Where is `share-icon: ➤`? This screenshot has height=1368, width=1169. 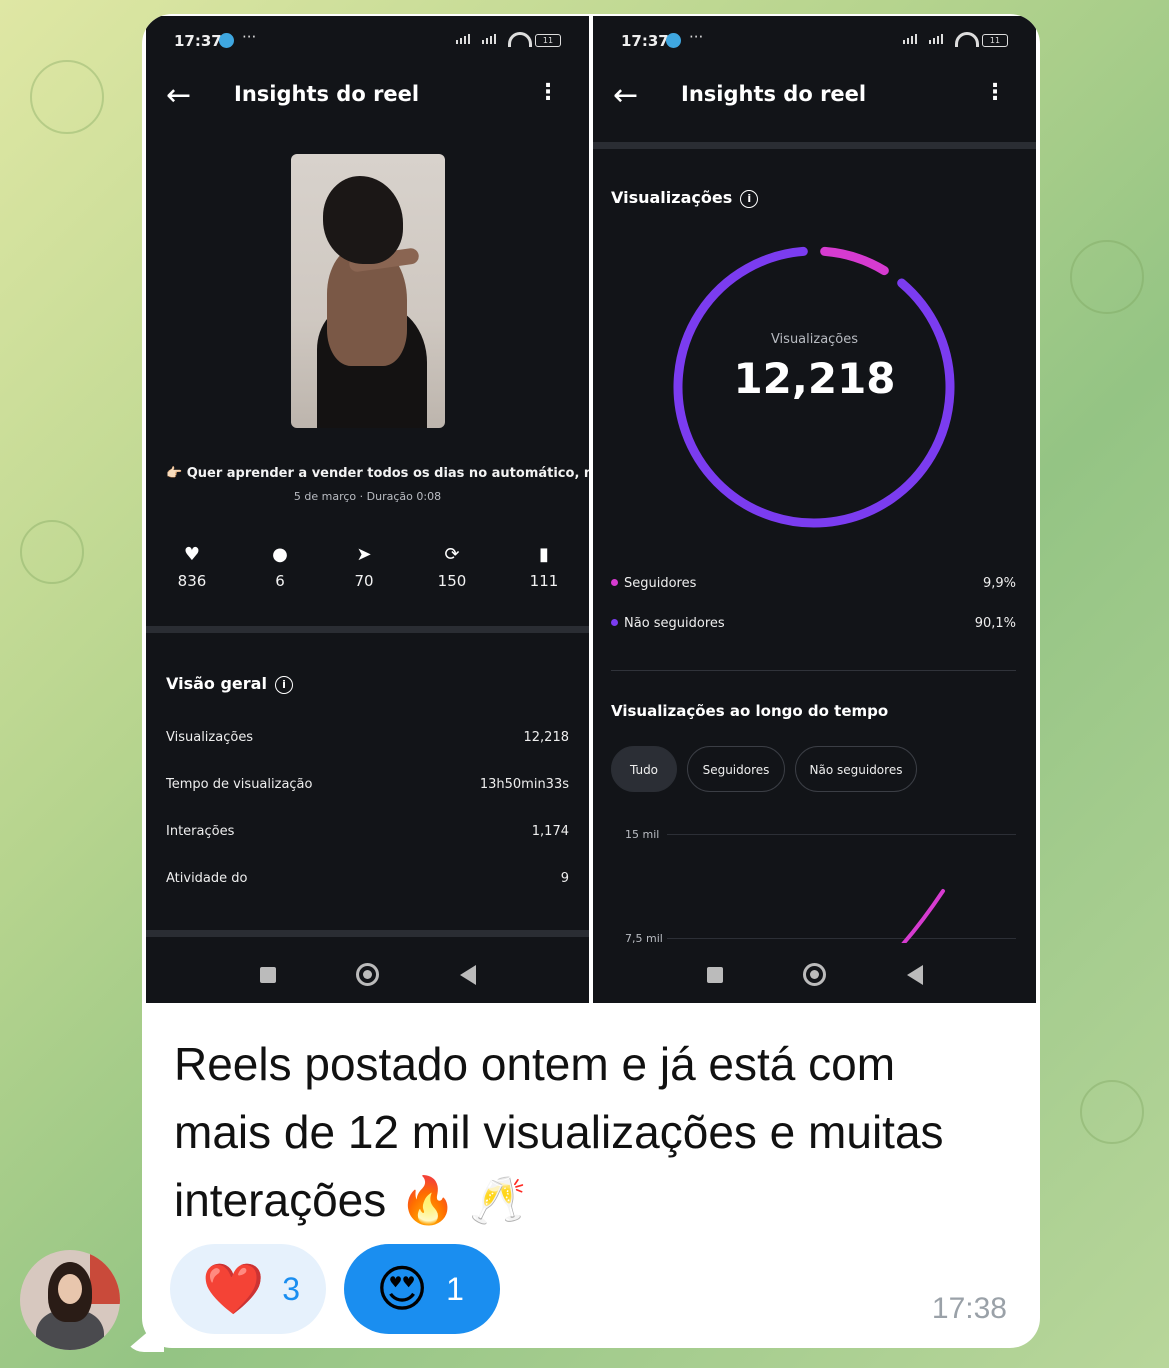
share-icon: ➤ is located at coordinates (364, 554).